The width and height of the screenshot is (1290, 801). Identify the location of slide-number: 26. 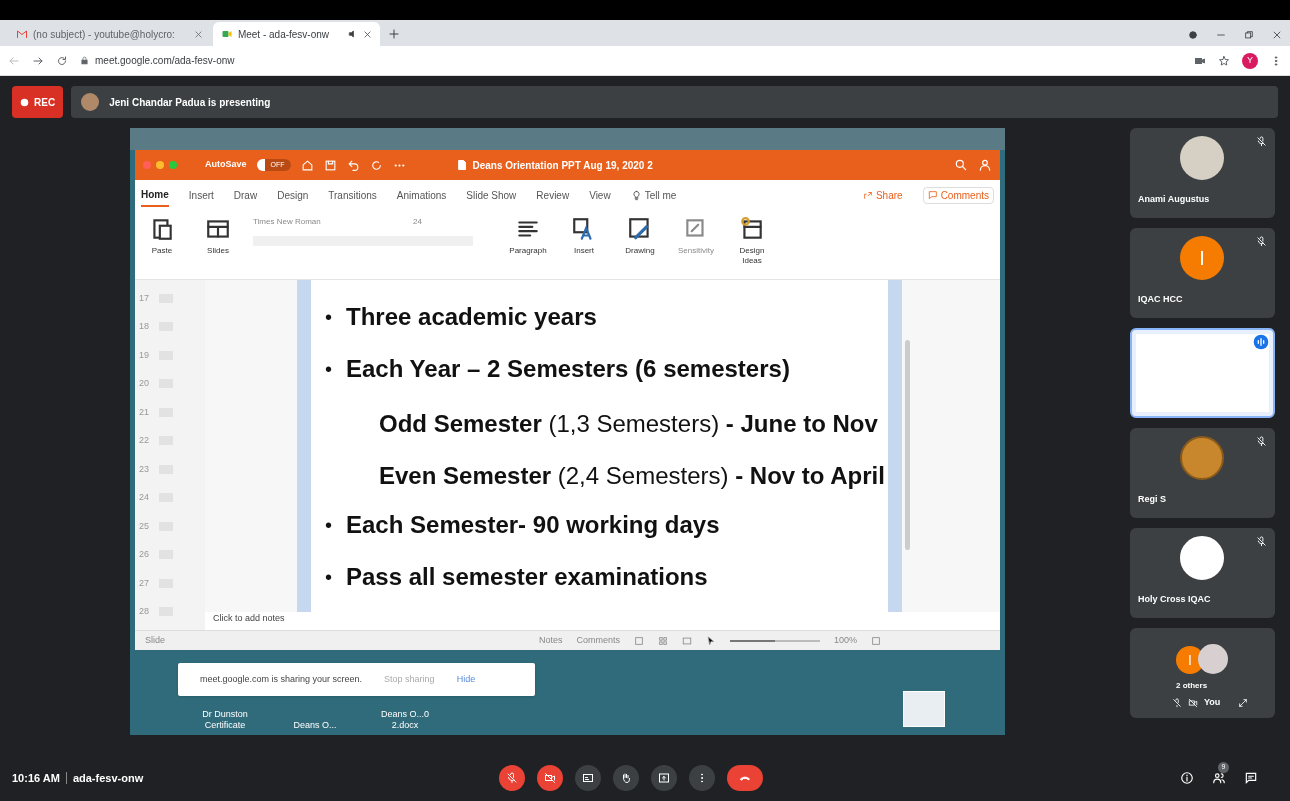
(144, 554).